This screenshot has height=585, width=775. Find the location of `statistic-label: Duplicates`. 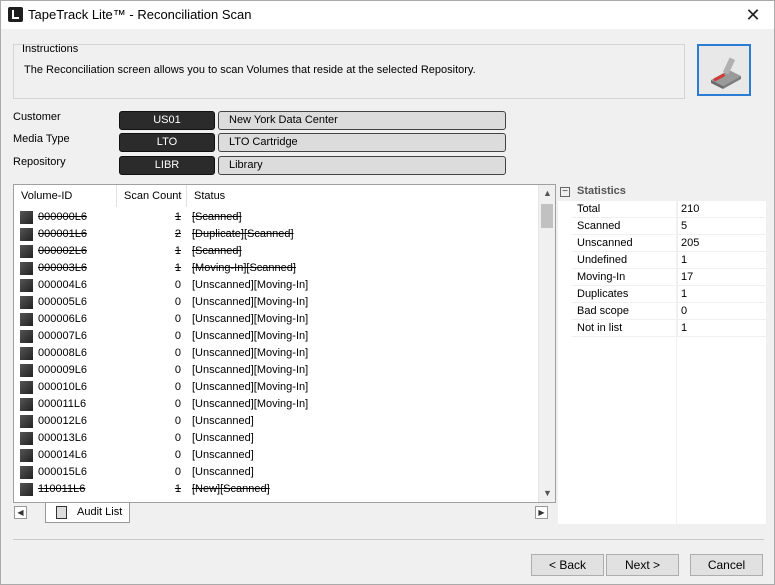

statistic-label: Duplicates is located at coordinates (603, 294).